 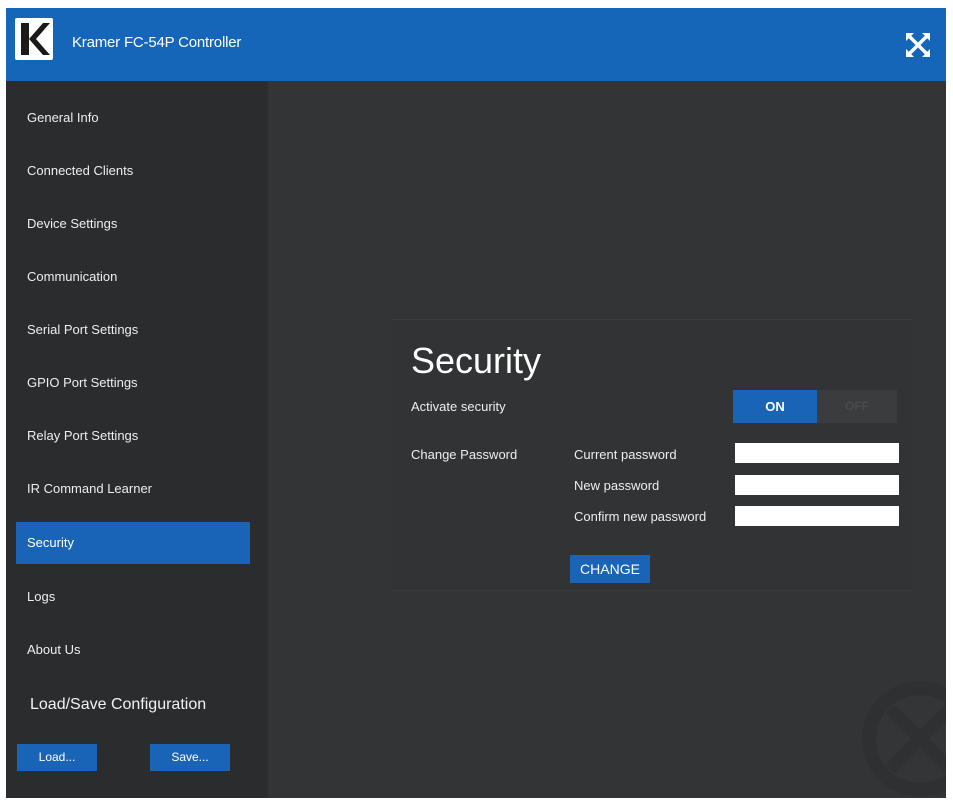 I want to click on sidebar-item-communication: Communication, so click(x=133, y=277).